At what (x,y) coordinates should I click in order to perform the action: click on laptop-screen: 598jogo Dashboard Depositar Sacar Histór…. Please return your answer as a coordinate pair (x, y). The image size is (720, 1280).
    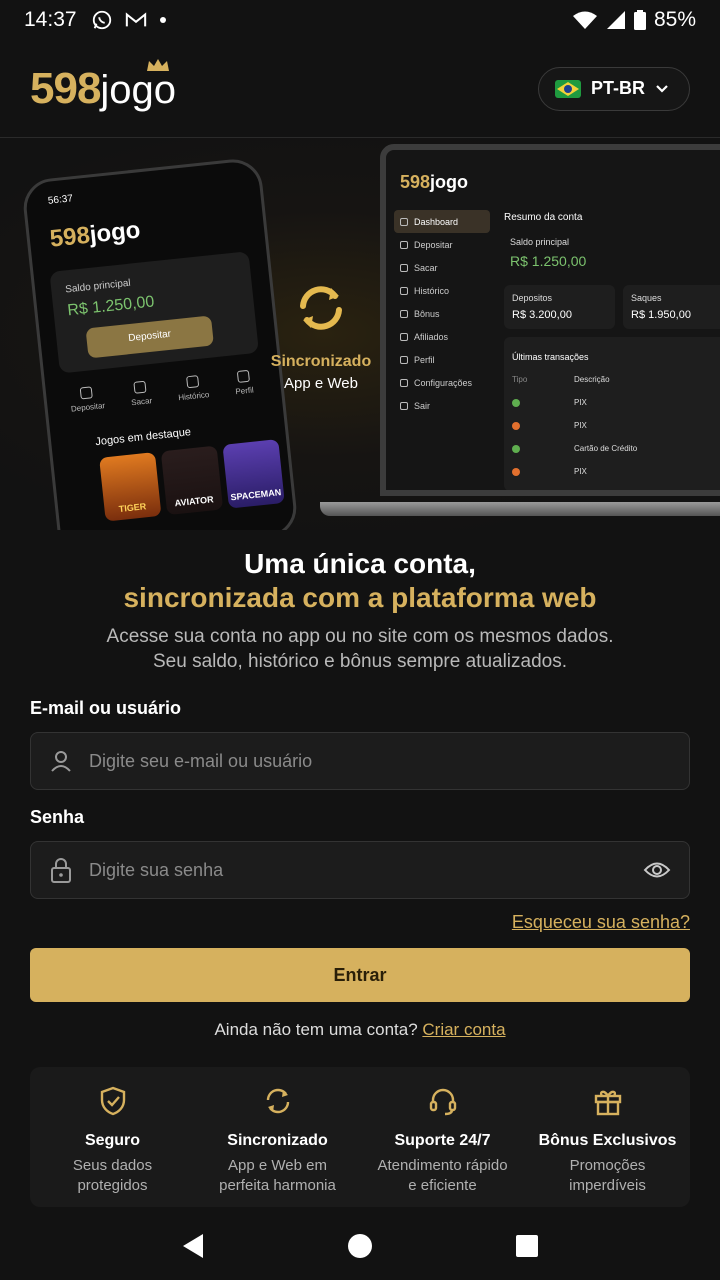
    Looking at the image, I should click on (550, 320).